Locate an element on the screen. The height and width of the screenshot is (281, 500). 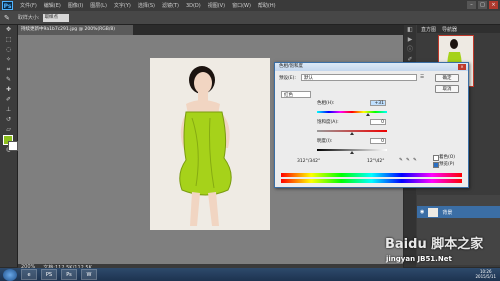
channel-select: 红色 is located at coordinates (296, 94).